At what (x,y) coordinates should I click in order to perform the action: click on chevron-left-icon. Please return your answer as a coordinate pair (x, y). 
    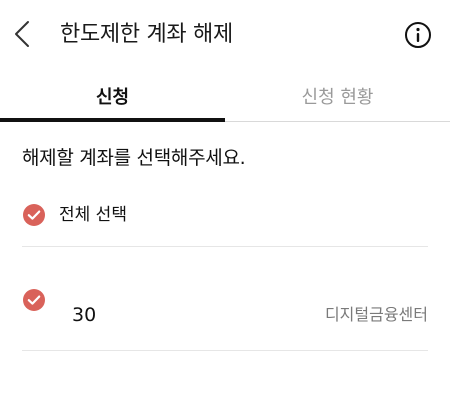
    Looking at the image, I should click on (22, 34).